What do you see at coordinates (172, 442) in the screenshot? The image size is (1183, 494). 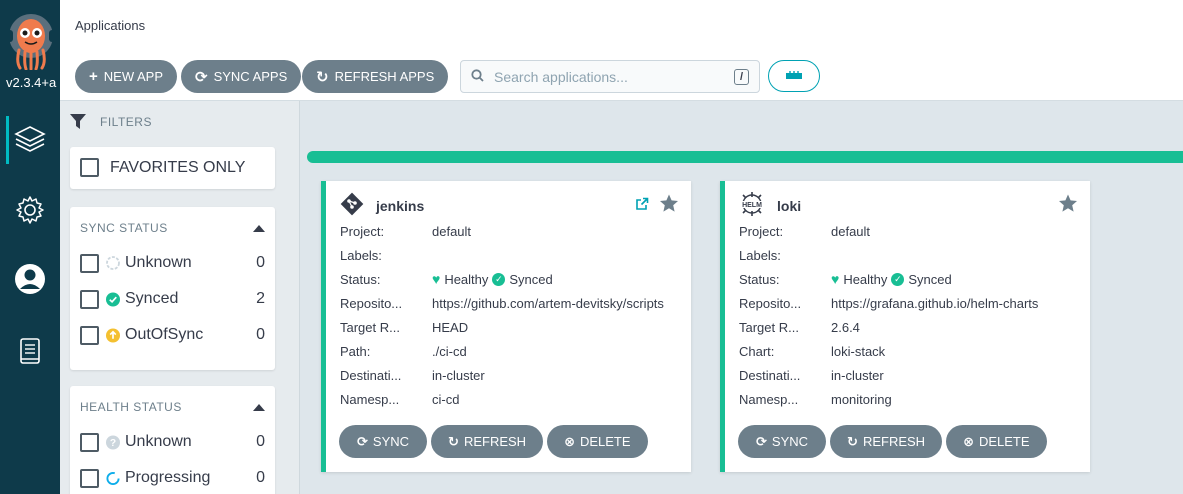 I see `filter-row-health-unknown: ? Unknown 0` at bounding box center [172, 442].